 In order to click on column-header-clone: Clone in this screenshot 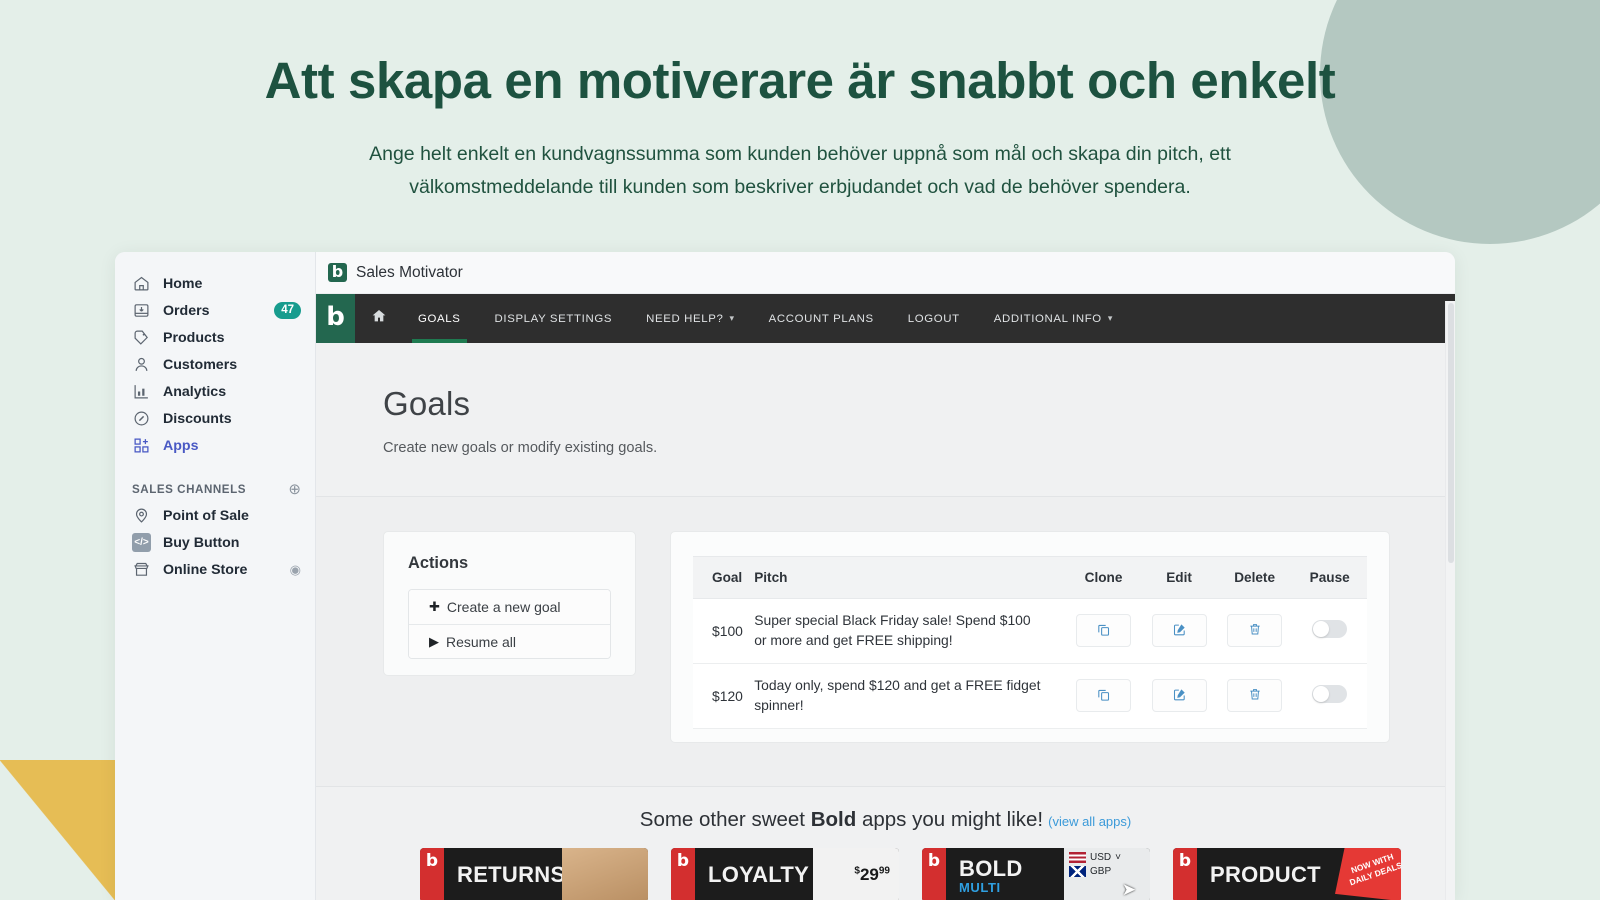, I will do `click(1103, 577)`.